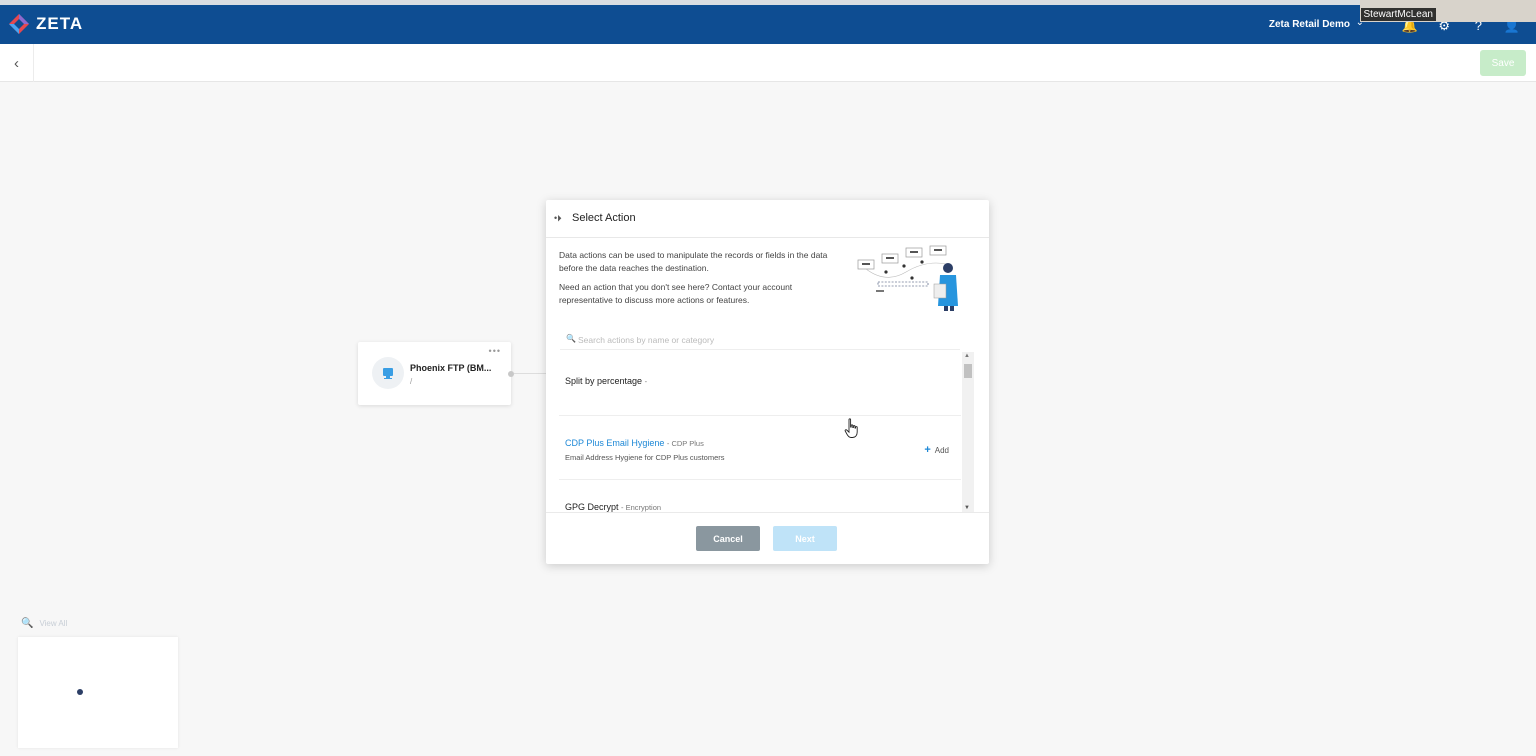  Describe the element at coordinates (907, 278) in the screenshot. I see `data-actions-illustration-icon` at that location.